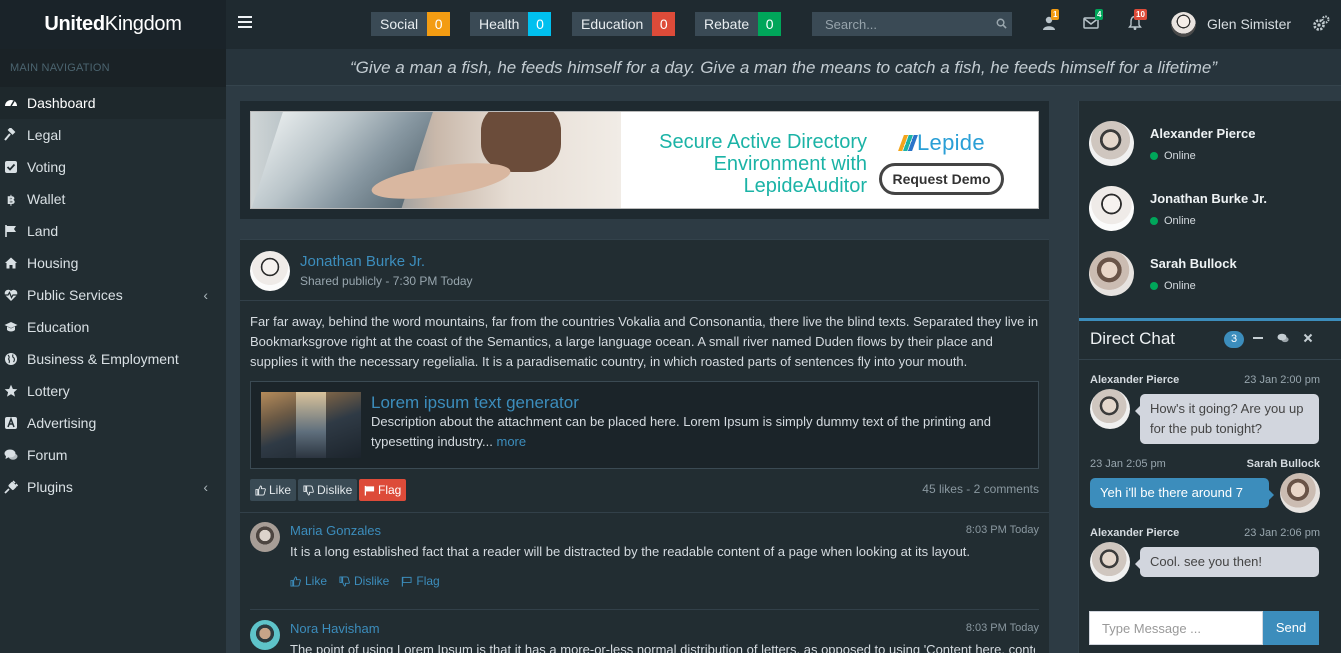 The width and height of the screenshot is (1341, 653). I want to click on dislike-button: Dislike, so click(328, 490).